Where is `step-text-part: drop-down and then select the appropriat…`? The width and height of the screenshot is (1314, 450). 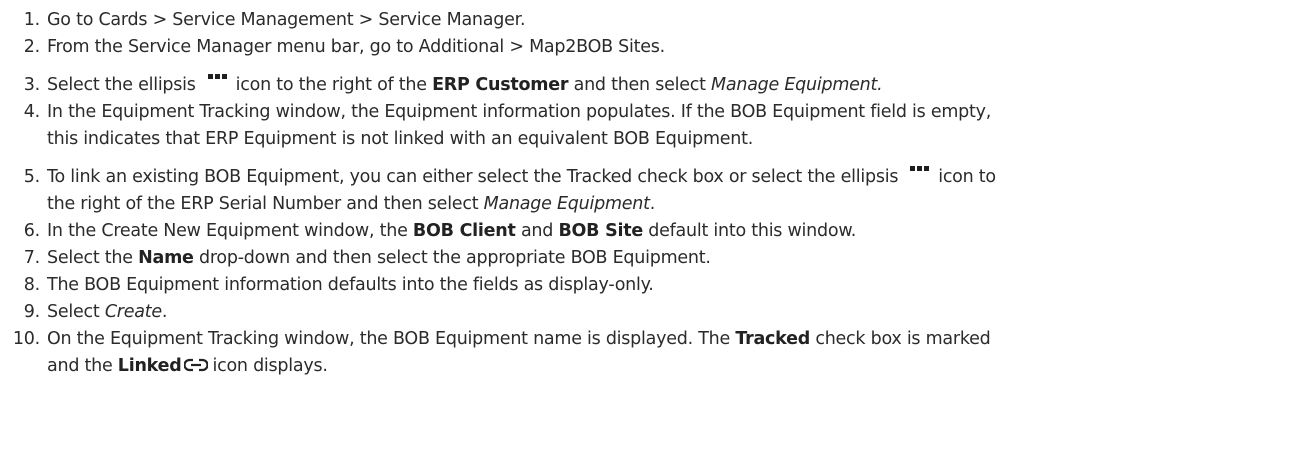 step-text-part: drop-down and then select the appropriat… is located at coordinates (455, 258).